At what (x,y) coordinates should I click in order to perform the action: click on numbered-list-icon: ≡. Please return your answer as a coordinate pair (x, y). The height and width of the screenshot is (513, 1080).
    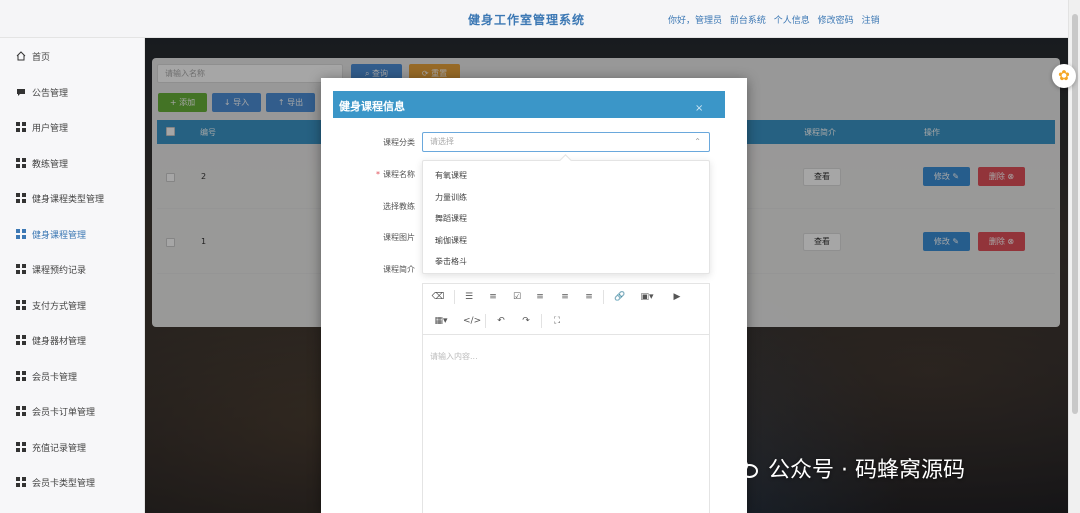
    Looking at the image, I should click on (493, 297).